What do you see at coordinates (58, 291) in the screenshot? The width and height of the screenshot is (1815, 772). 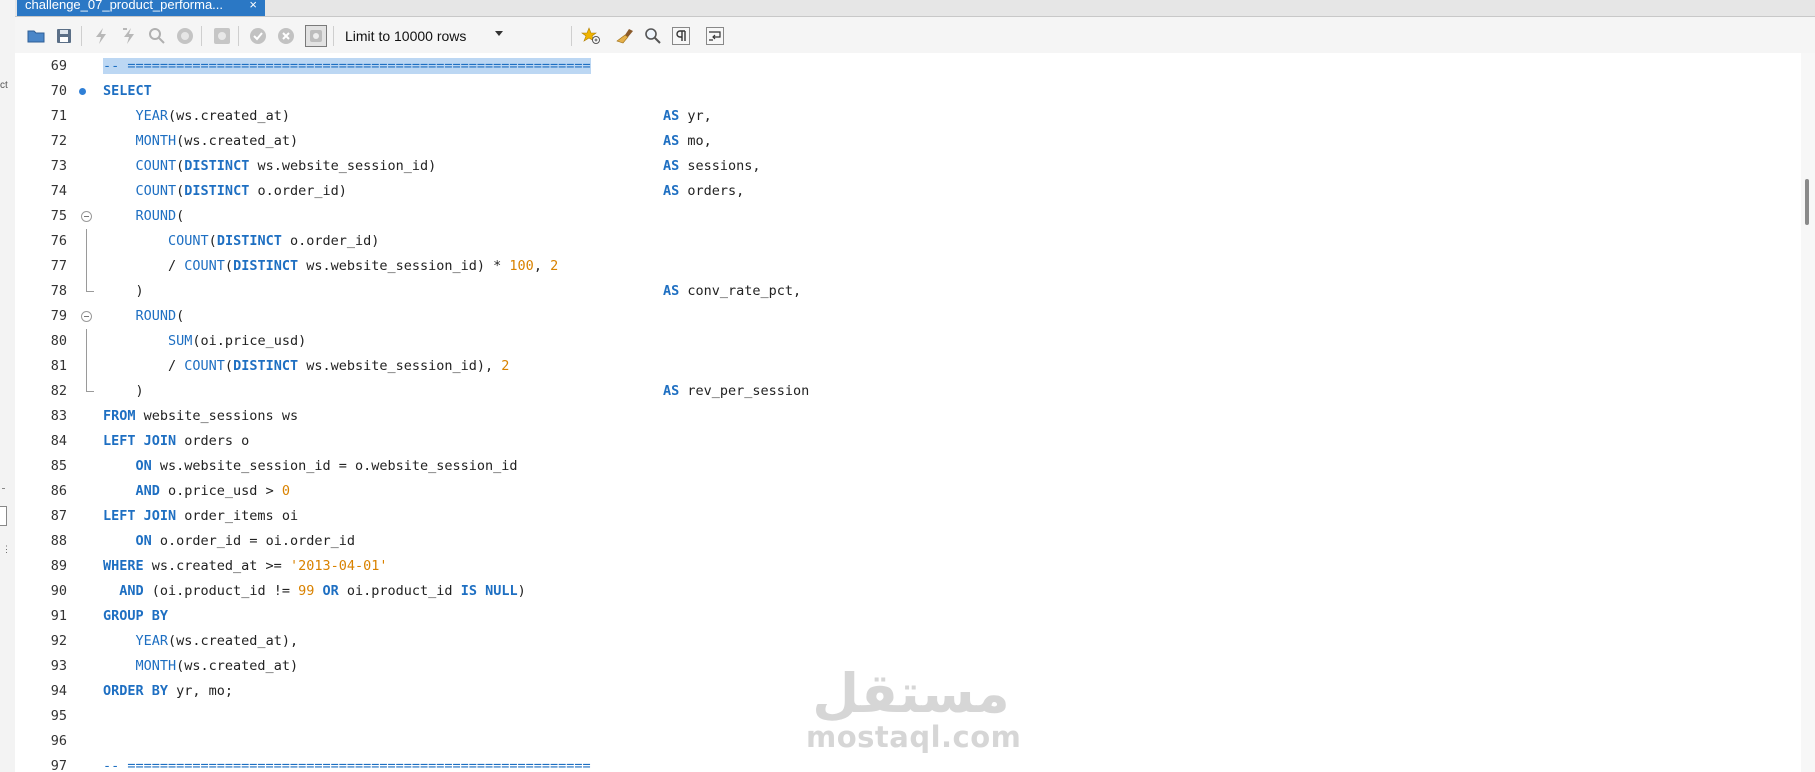 I see `line-number: 78` at bounding box center [58, 291].